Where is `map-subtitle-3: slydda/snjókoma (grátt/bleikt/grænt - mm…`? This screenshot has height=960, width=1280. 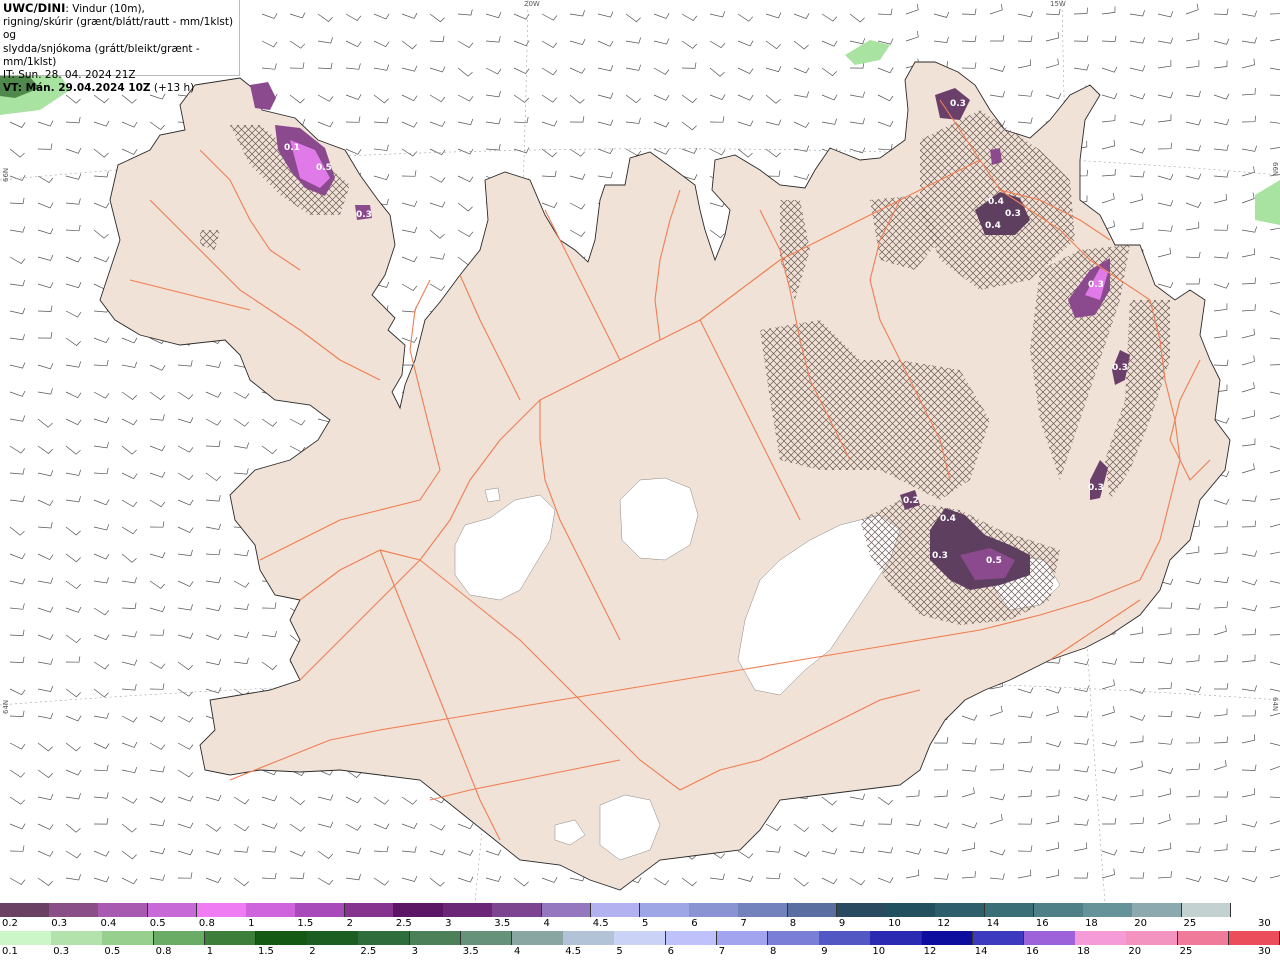
map-subtitle-3: slydda/snjókoma (grátt/bleikt/grænt - mm… is located at coordinates (101, 55).